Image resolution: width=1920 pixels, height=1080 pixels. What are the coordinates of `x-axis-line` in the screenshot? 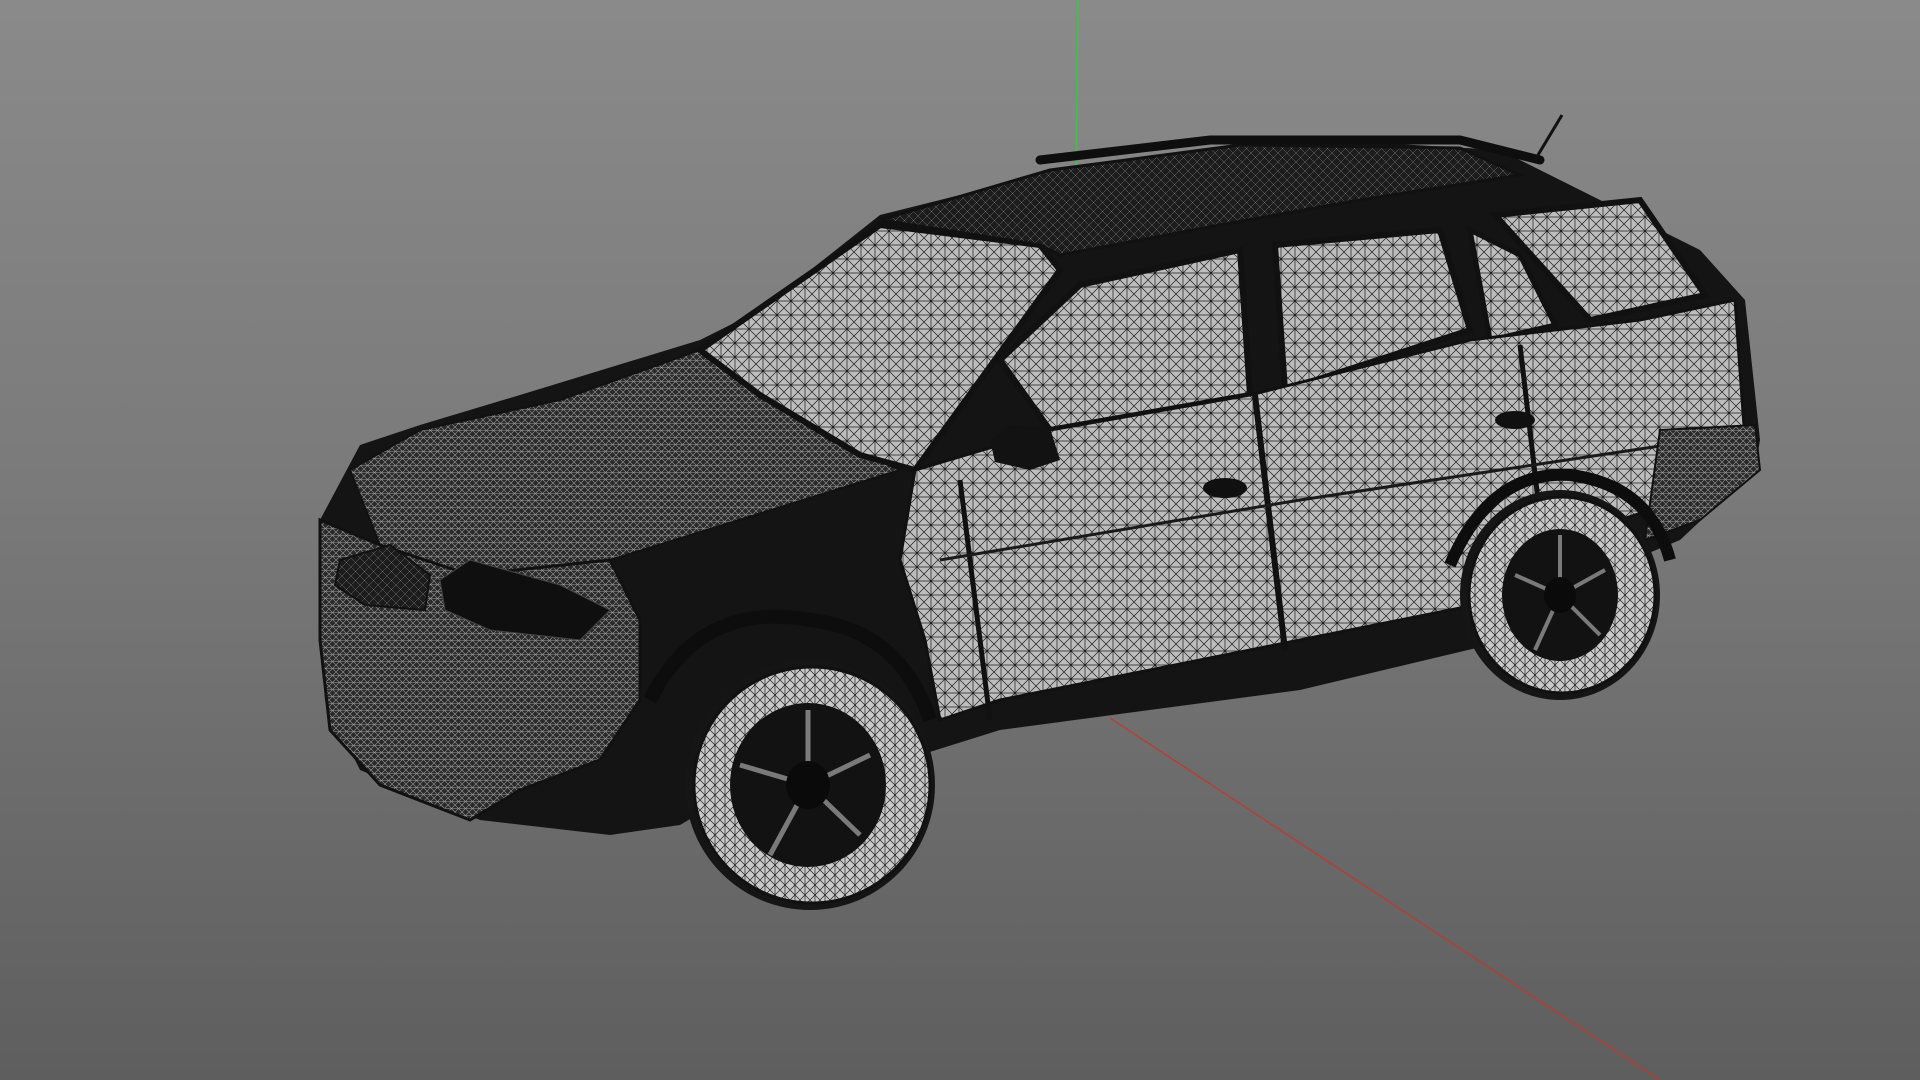 It's located at (1385, 898).